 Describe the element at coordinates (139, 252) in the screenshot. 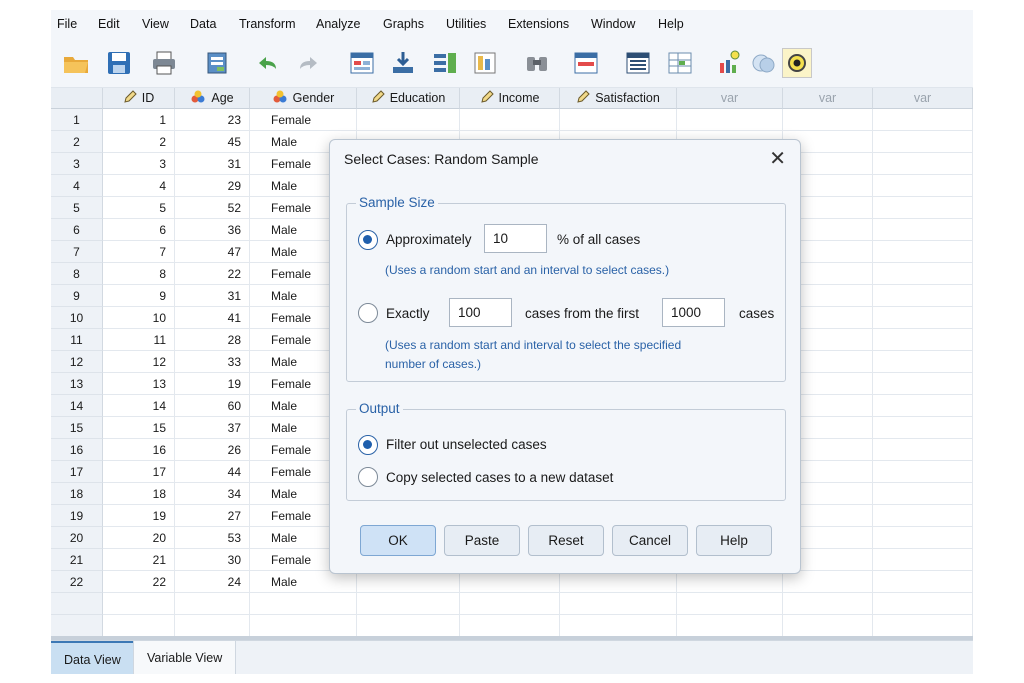

I see `table-cell: 7` at that location.